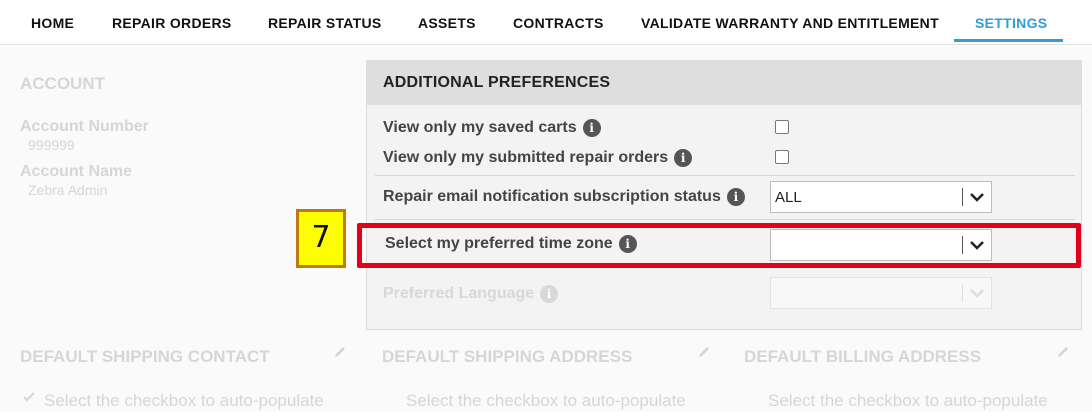 The image size is (1092, 412). I want to click on account-name-label: Account Name, so click(76, 171).